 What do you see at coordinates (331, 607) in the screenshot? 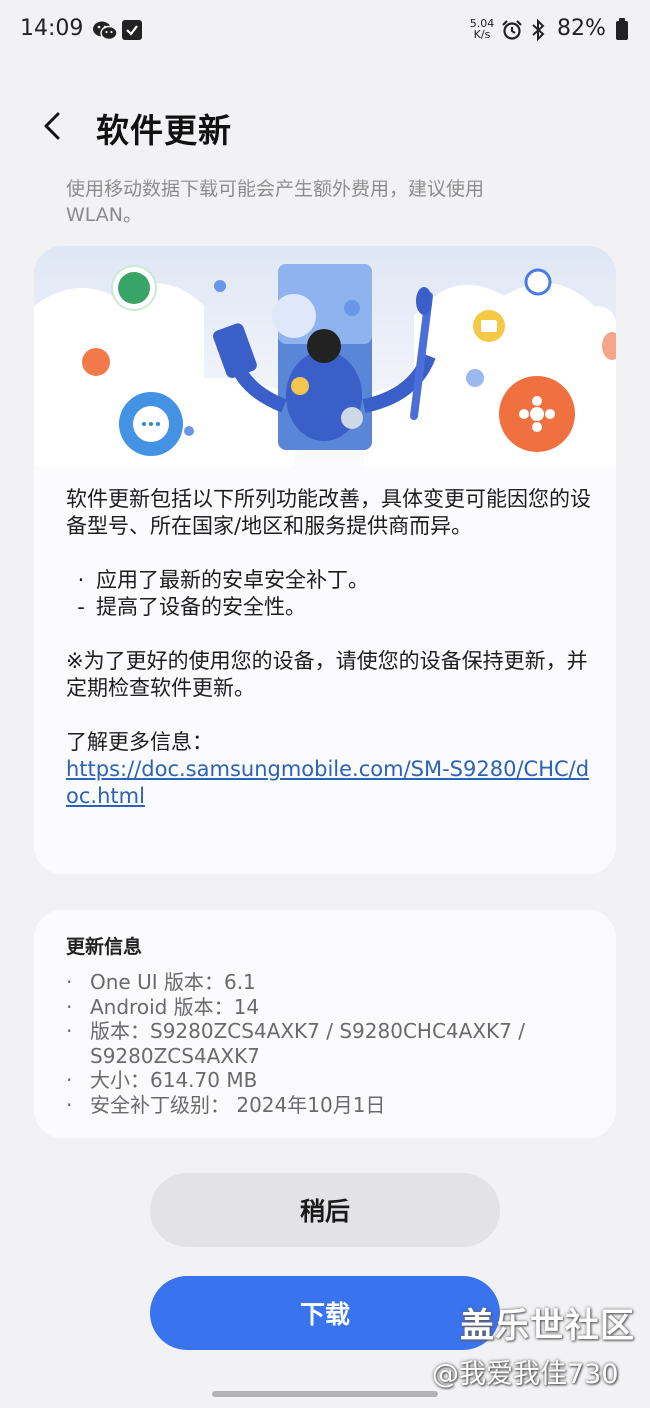
I see `list-item: - 提高了设备的安全性。` at bounding box center [331, 607].